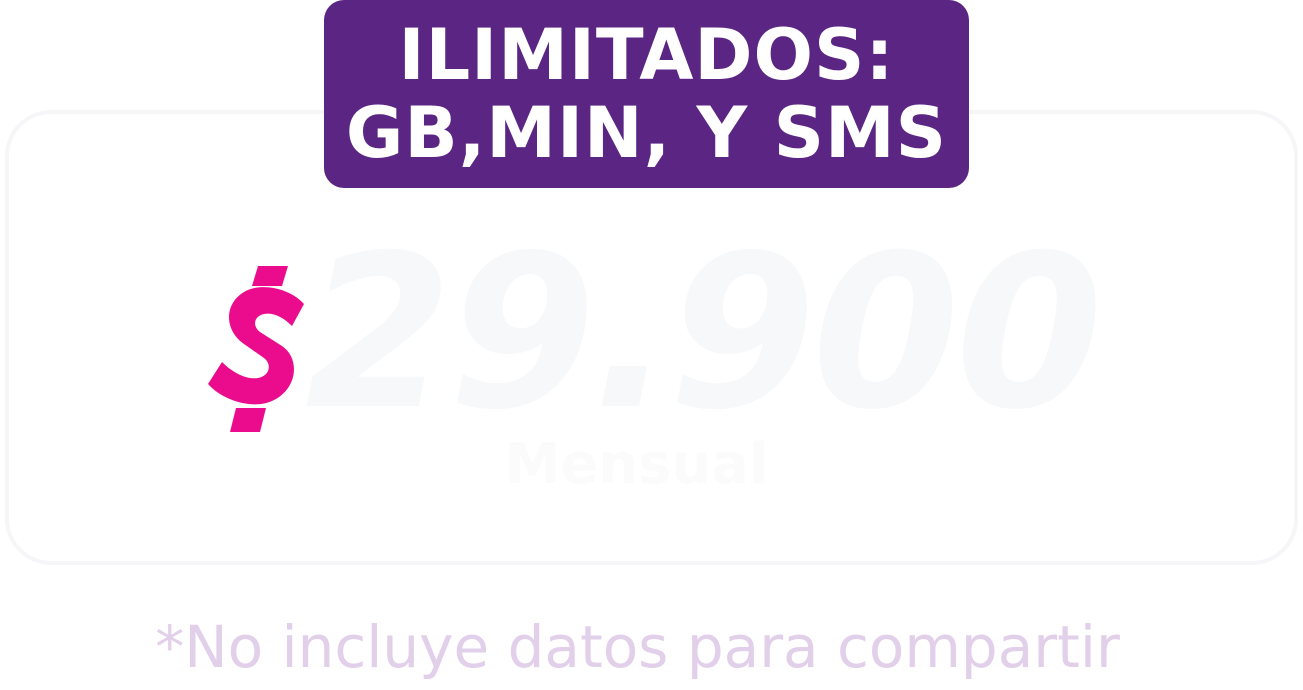 This screenshot has height=690, width=1303. Describe the element at coordinates (646, 55) in the screenshot. I see `badge-line-1: ILIMITADOS:` at that location.